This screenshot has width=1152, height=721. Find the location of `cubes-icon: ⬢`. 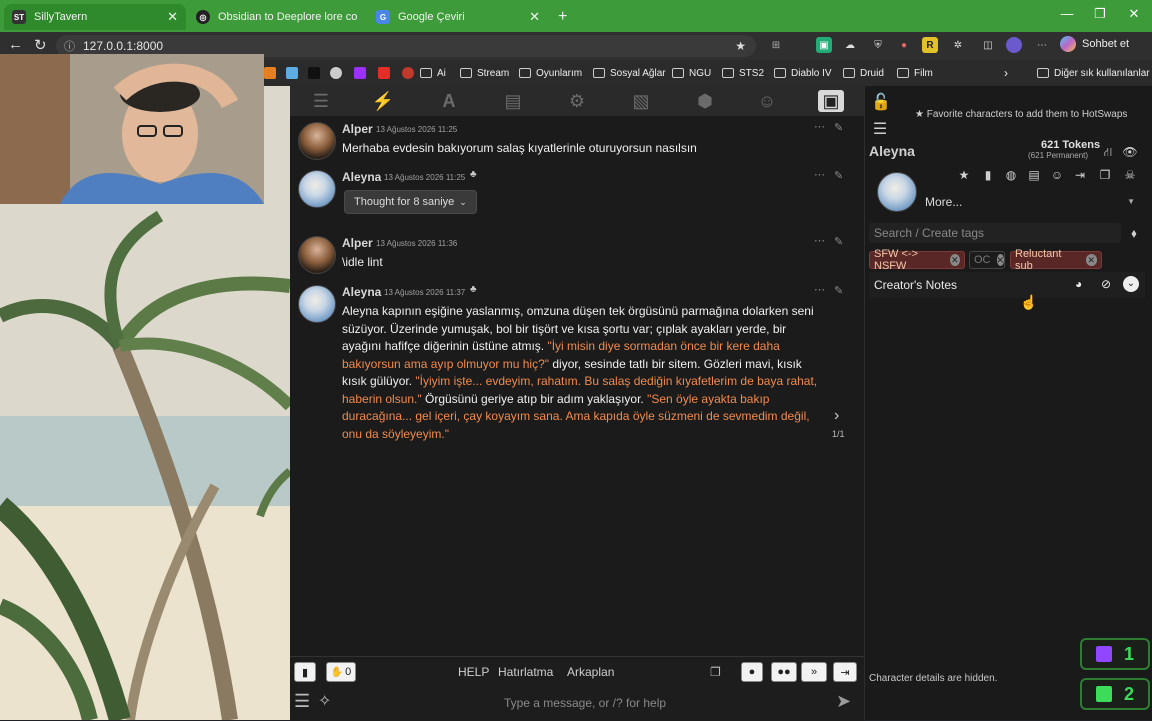

cubes-icon: ⬢ is located at coordinates (705, 101).